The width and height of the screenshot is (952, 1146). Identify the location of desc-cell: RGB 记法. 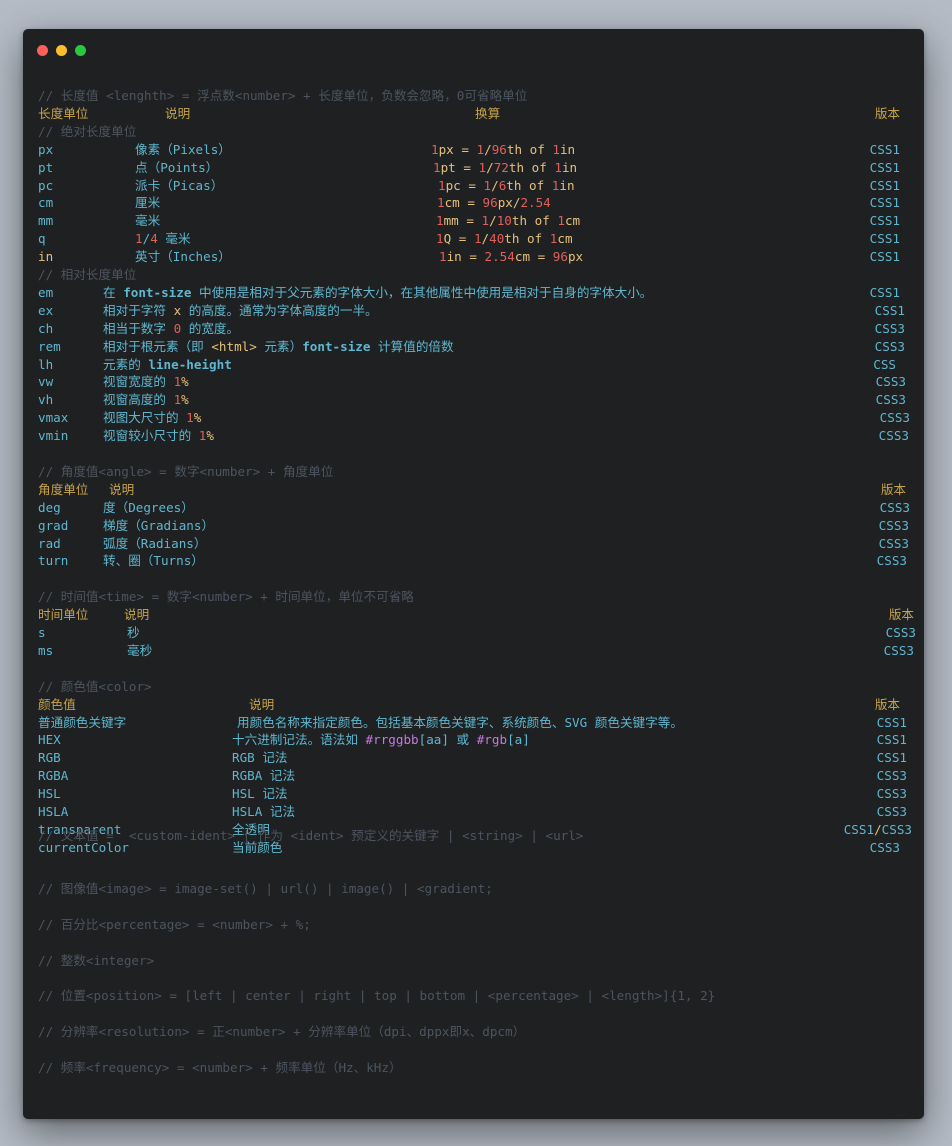
(260, 758).